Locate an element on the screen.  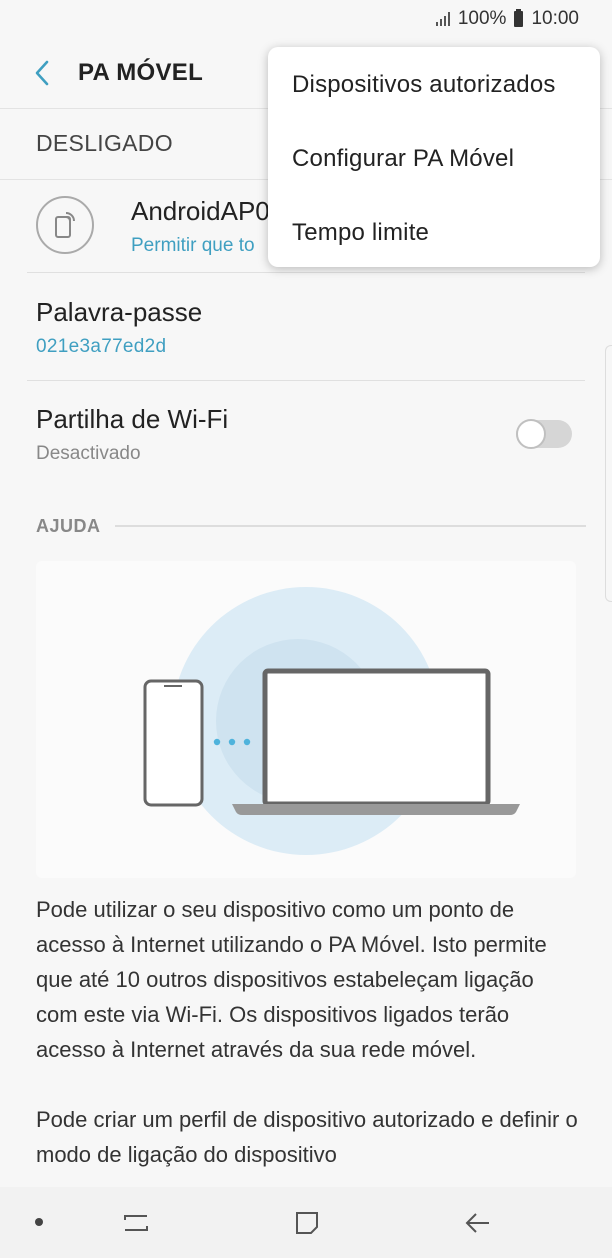
toggle-knob is located at coordinates (531, 434).